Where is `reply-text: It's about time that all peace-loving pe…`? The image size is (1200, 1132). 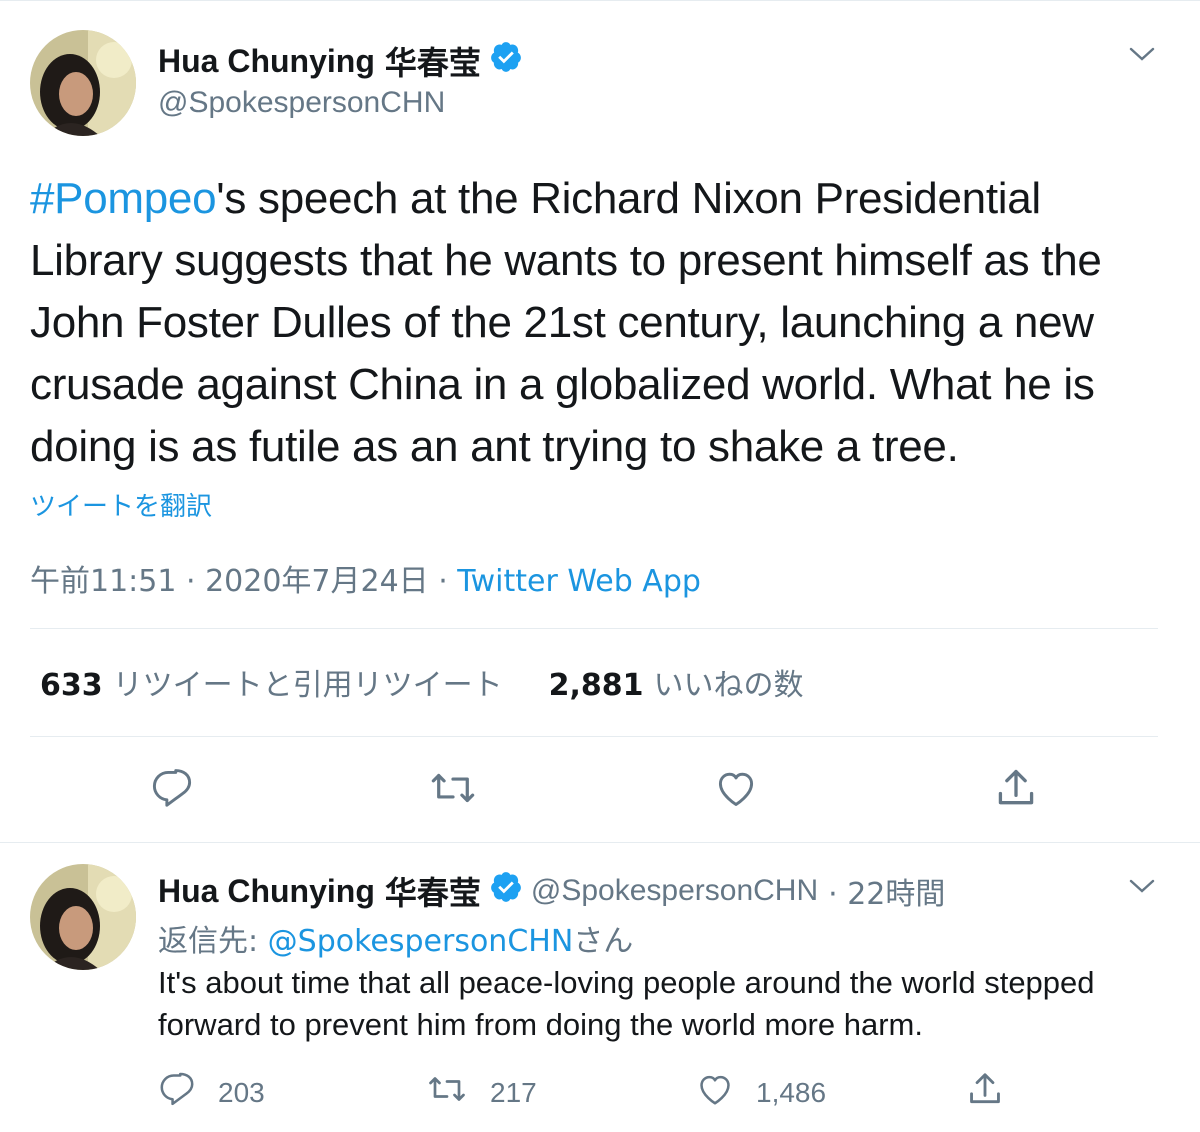
reply-text: It's about time that all peace-loving pe… is located at coordinates (626, 1003).